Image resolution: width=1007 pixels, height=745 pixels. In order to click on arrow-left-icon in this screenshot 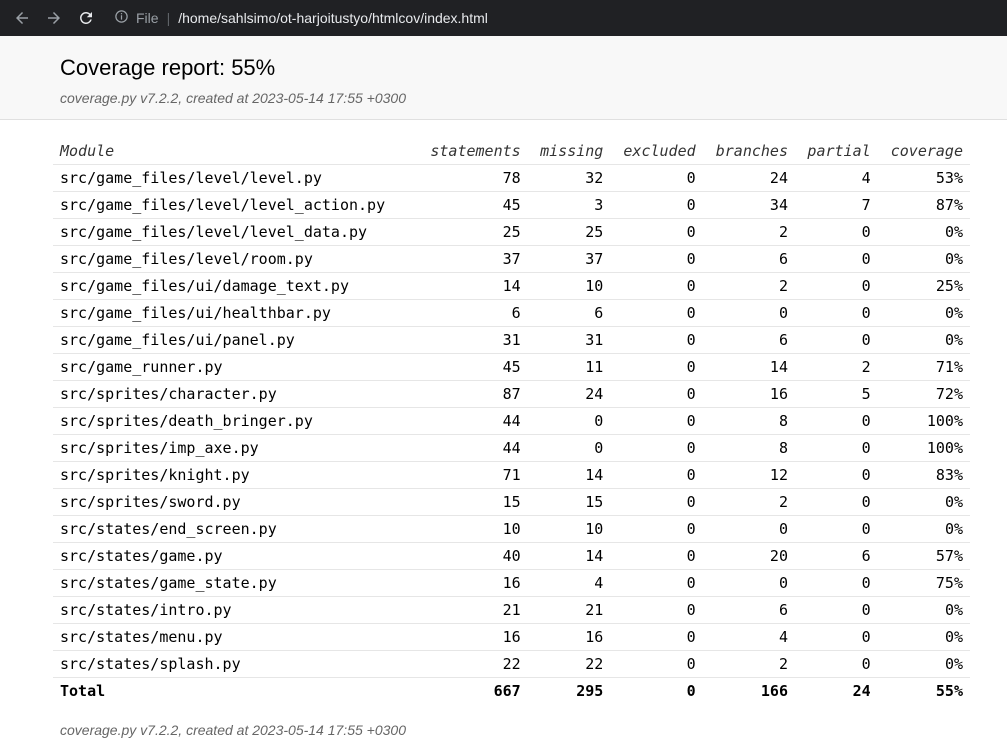, I will do `click(22, 18)`.